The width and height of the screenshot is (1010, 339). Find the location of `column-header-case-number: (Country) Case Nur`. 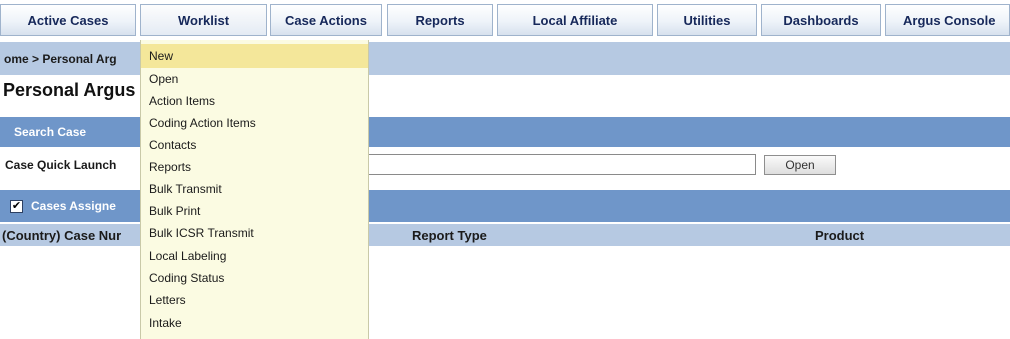

column-header-case-number: (Country) Case Nur is located at coordinates (61, 235).